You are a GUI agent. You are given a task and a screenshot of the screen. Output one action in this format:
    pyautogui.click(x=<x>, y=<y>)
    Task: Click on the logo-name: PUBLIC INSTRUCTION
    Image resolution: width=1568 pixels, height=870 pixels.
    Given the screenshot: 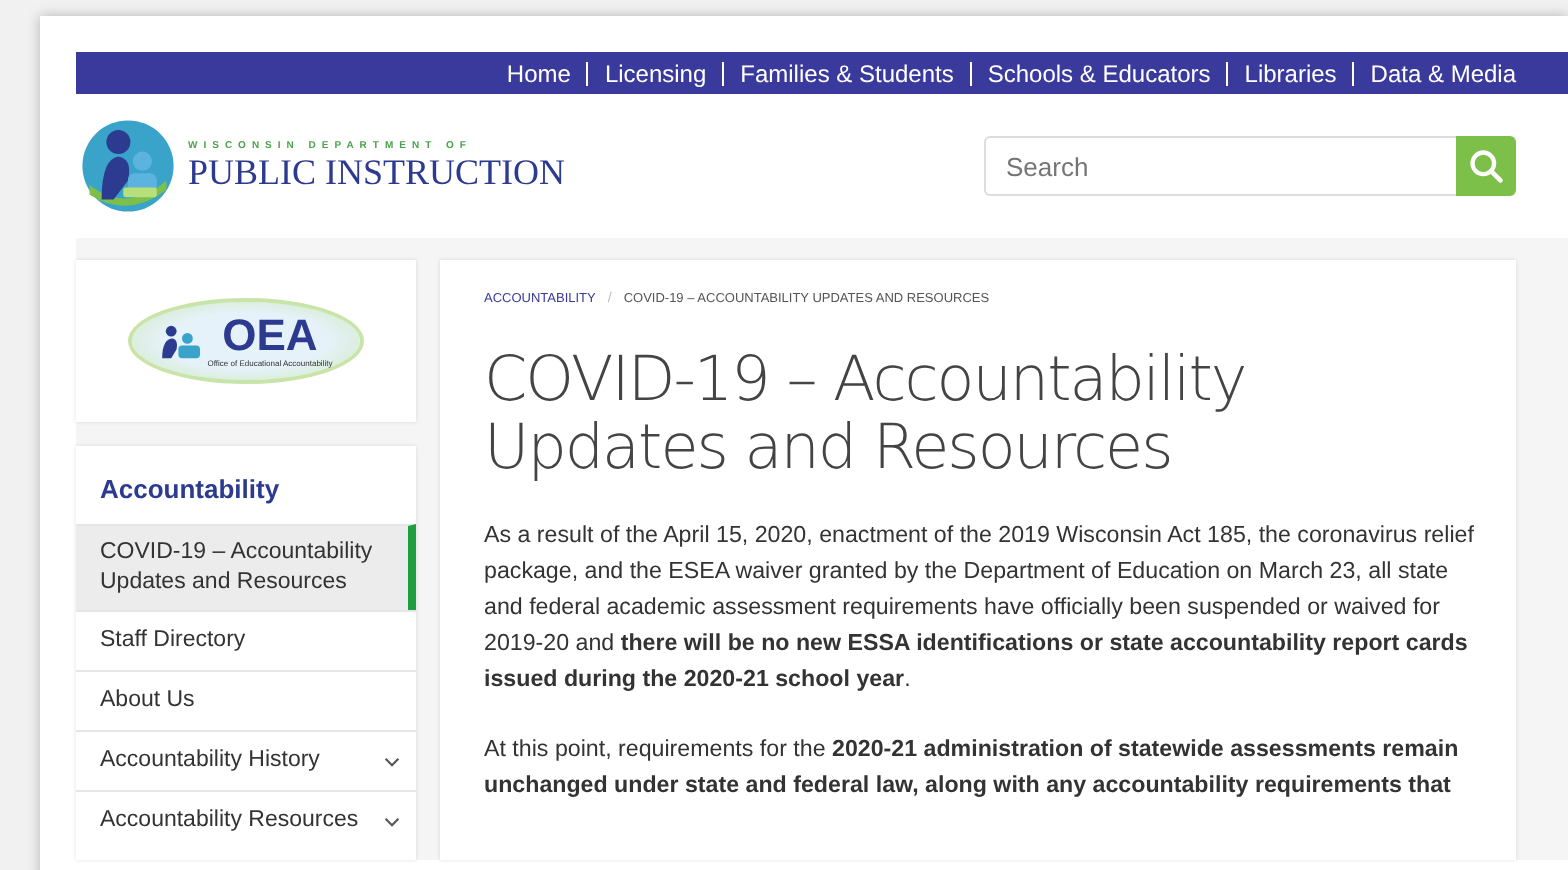 What is the action you would take?
    pyautogui.click(x=377, y=172)
    